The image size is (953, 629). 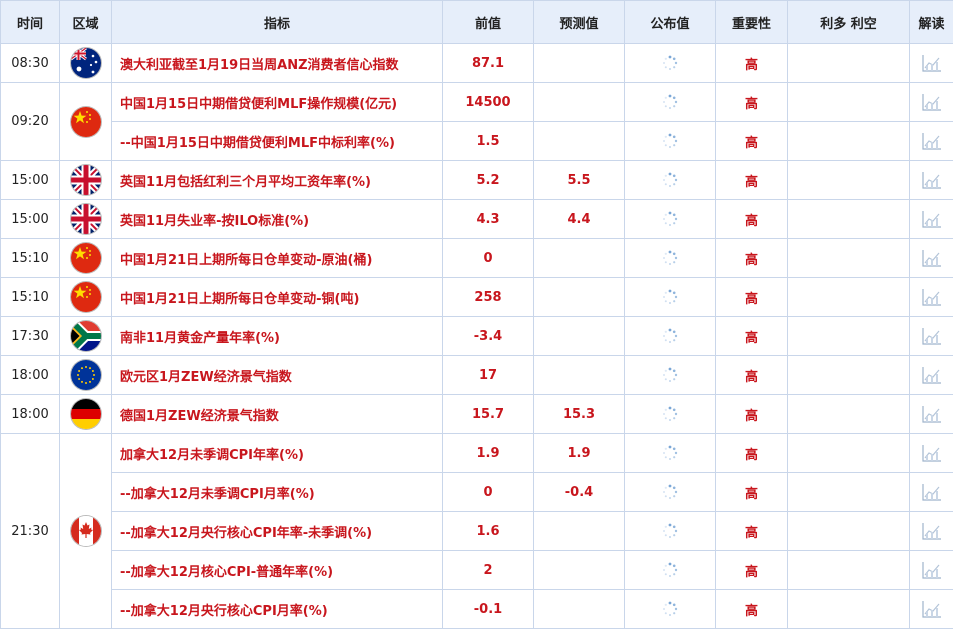 I want to click on indicator-name: --加拿大12月核心CPI-普通年率(%), so click(x=277, y=570).